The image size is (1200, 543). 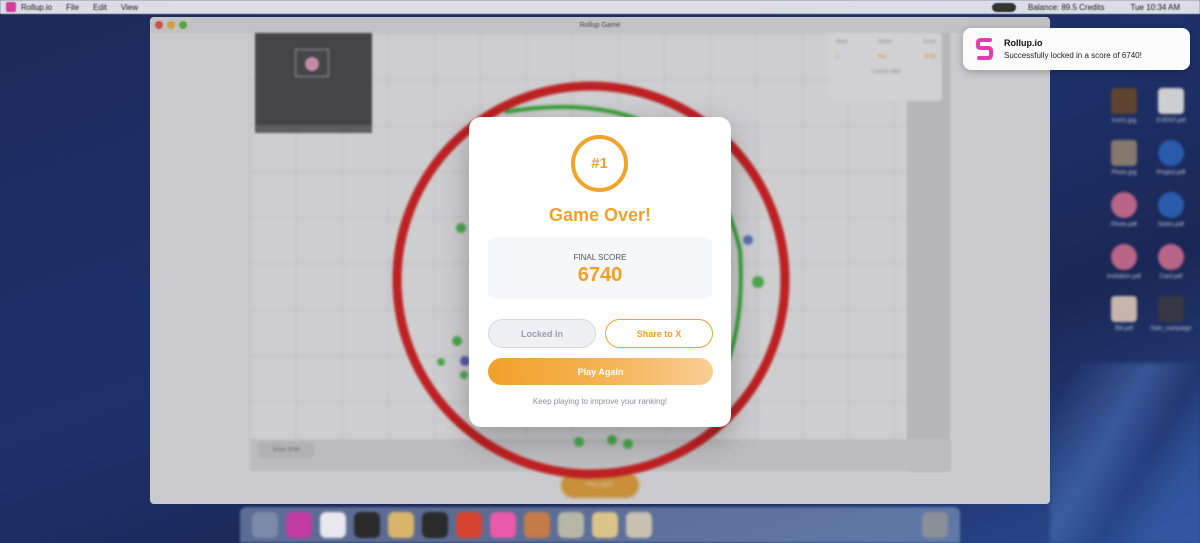 What do you see at coordinates (1073, 55) in the screenshot?
I see `notification-message: Successfully locked in a score of 6740!` at bounding box center [1073, 55].